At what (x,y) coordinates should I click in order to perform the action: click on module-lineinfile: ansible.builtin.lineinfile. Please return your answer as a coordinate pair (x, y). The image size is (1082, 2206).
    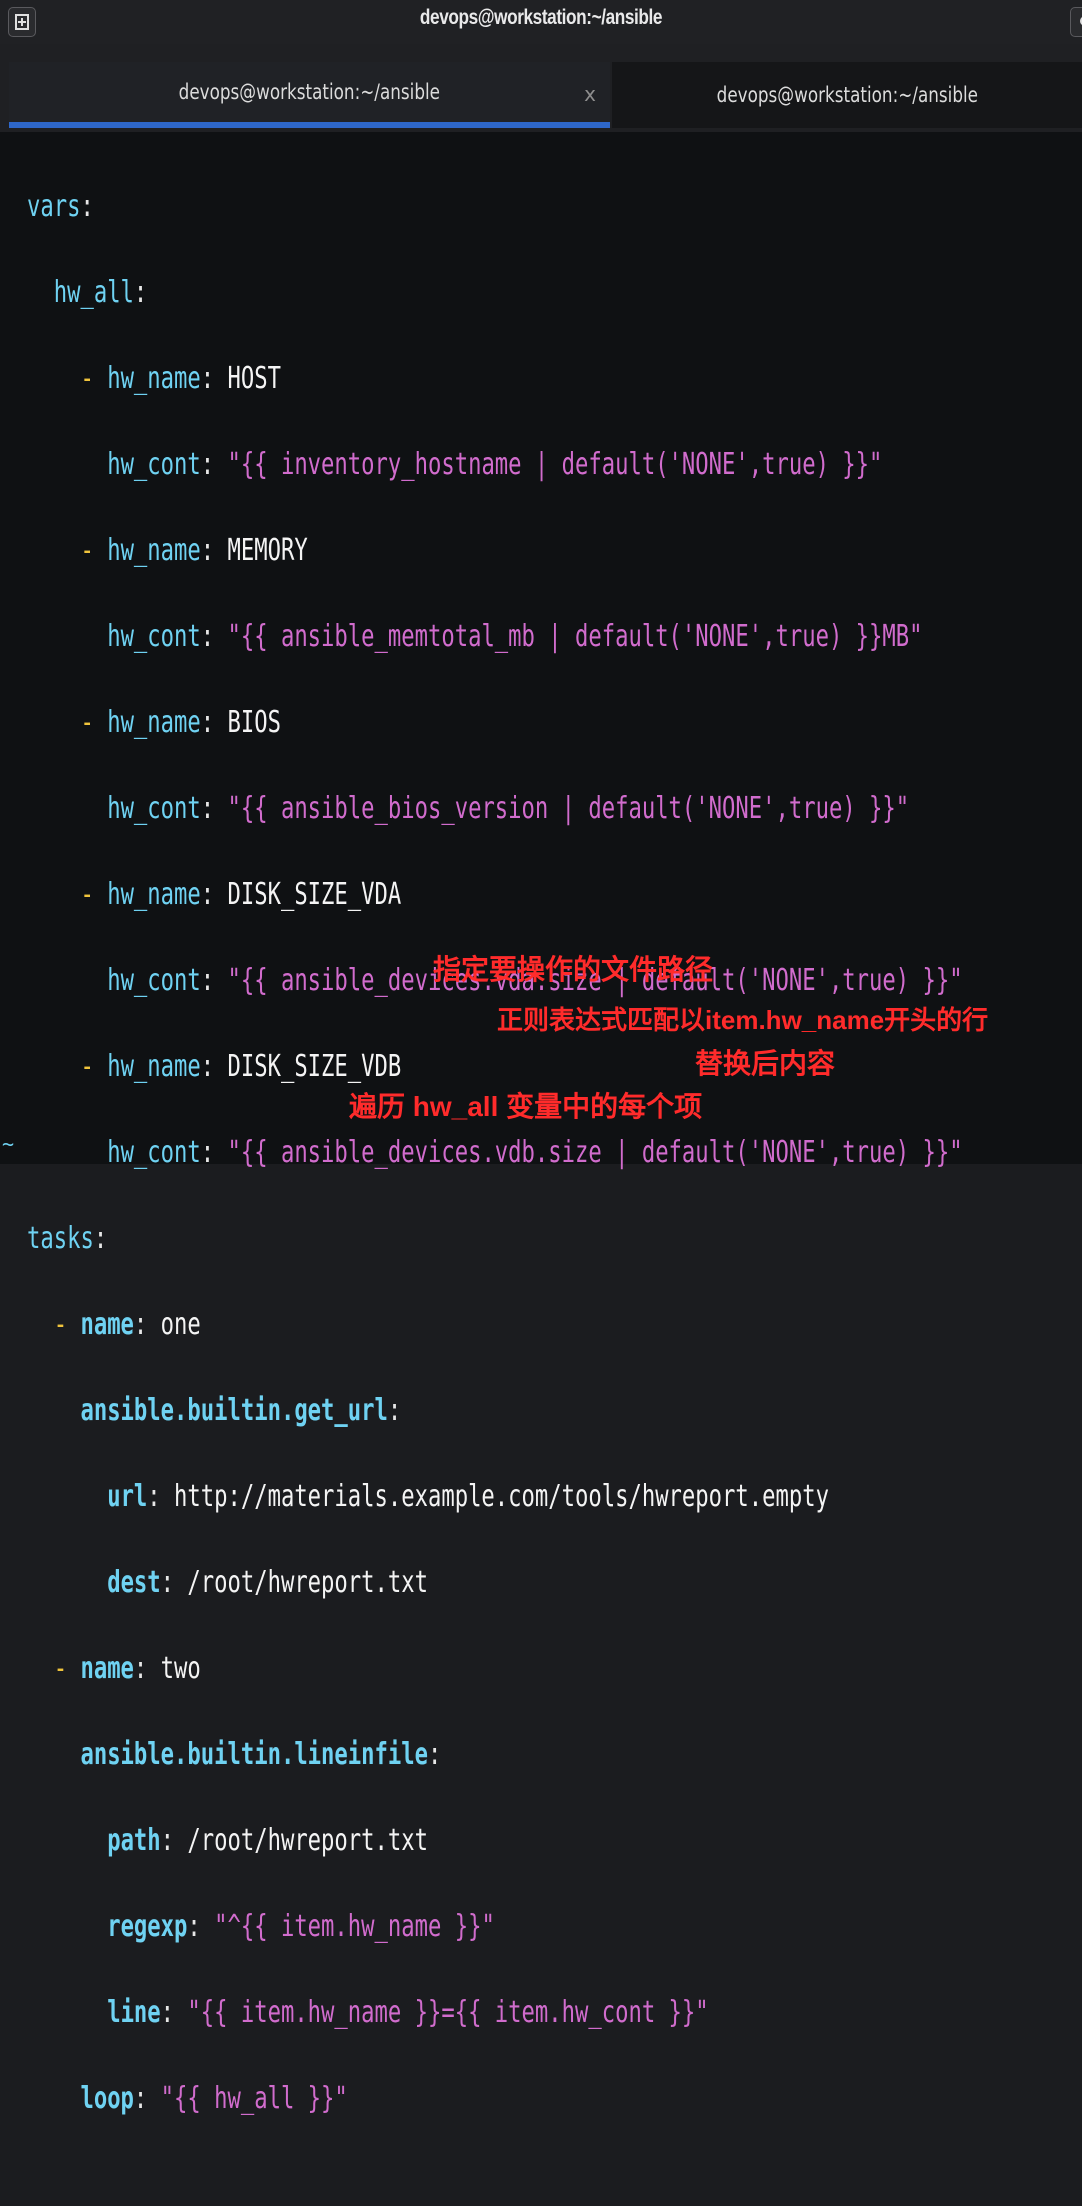
    Looking at the image, I should click on (254, 1754).